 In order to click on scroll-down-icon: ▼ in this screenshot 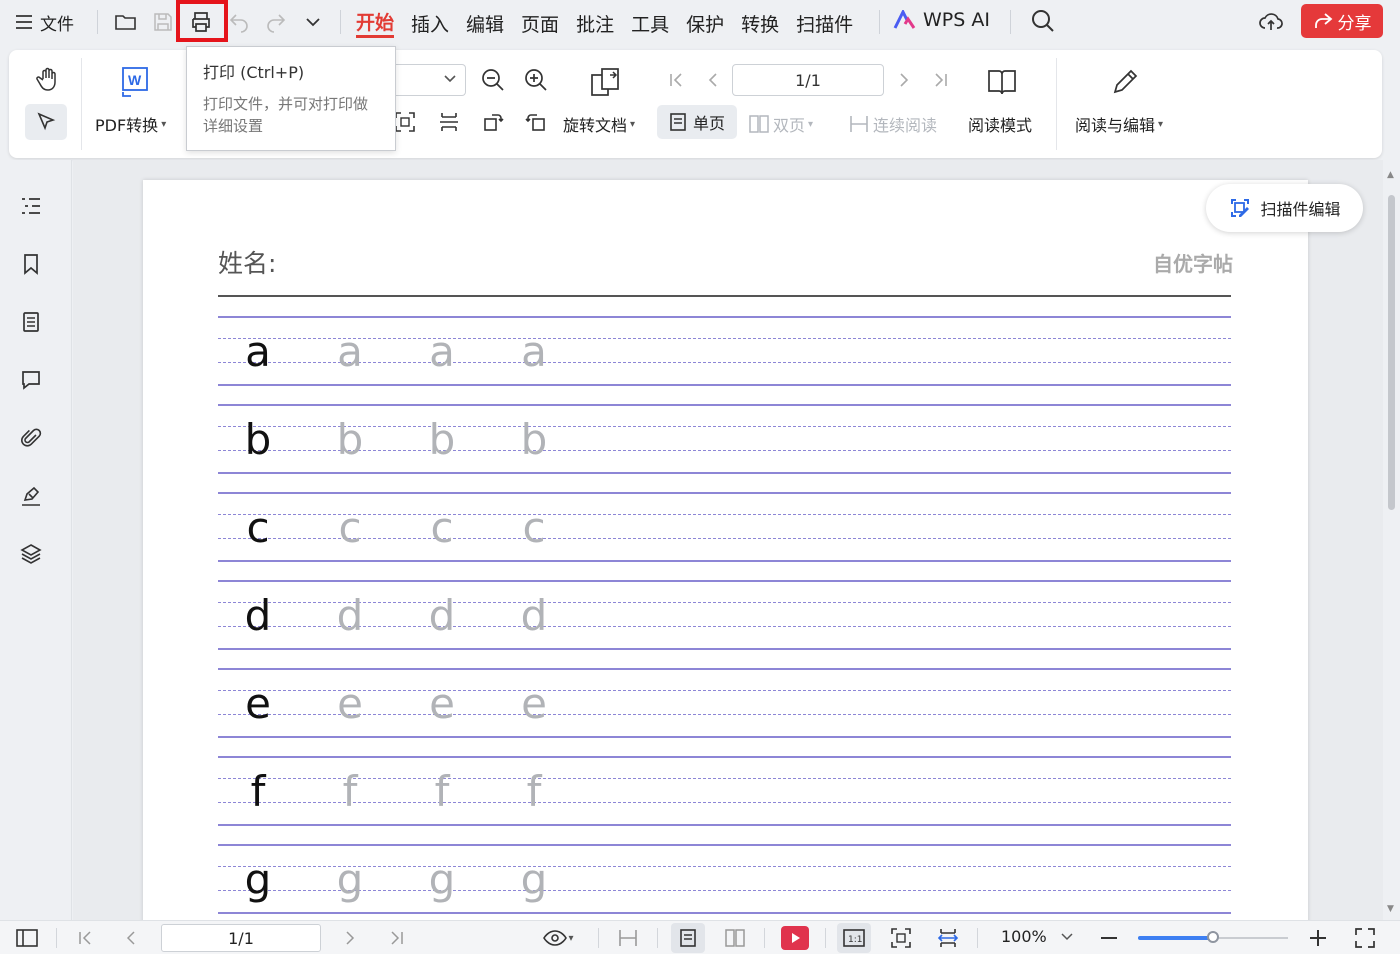, I will do `click(1390, 909)`.